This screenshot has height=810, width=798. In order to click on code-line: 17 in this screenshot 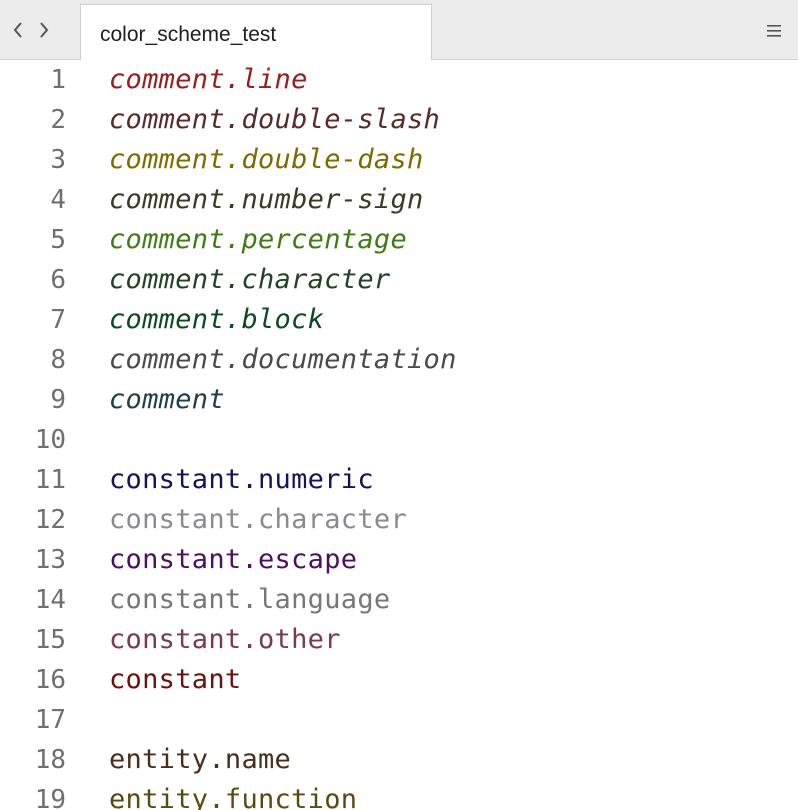, I will do `click(399, 720)`.